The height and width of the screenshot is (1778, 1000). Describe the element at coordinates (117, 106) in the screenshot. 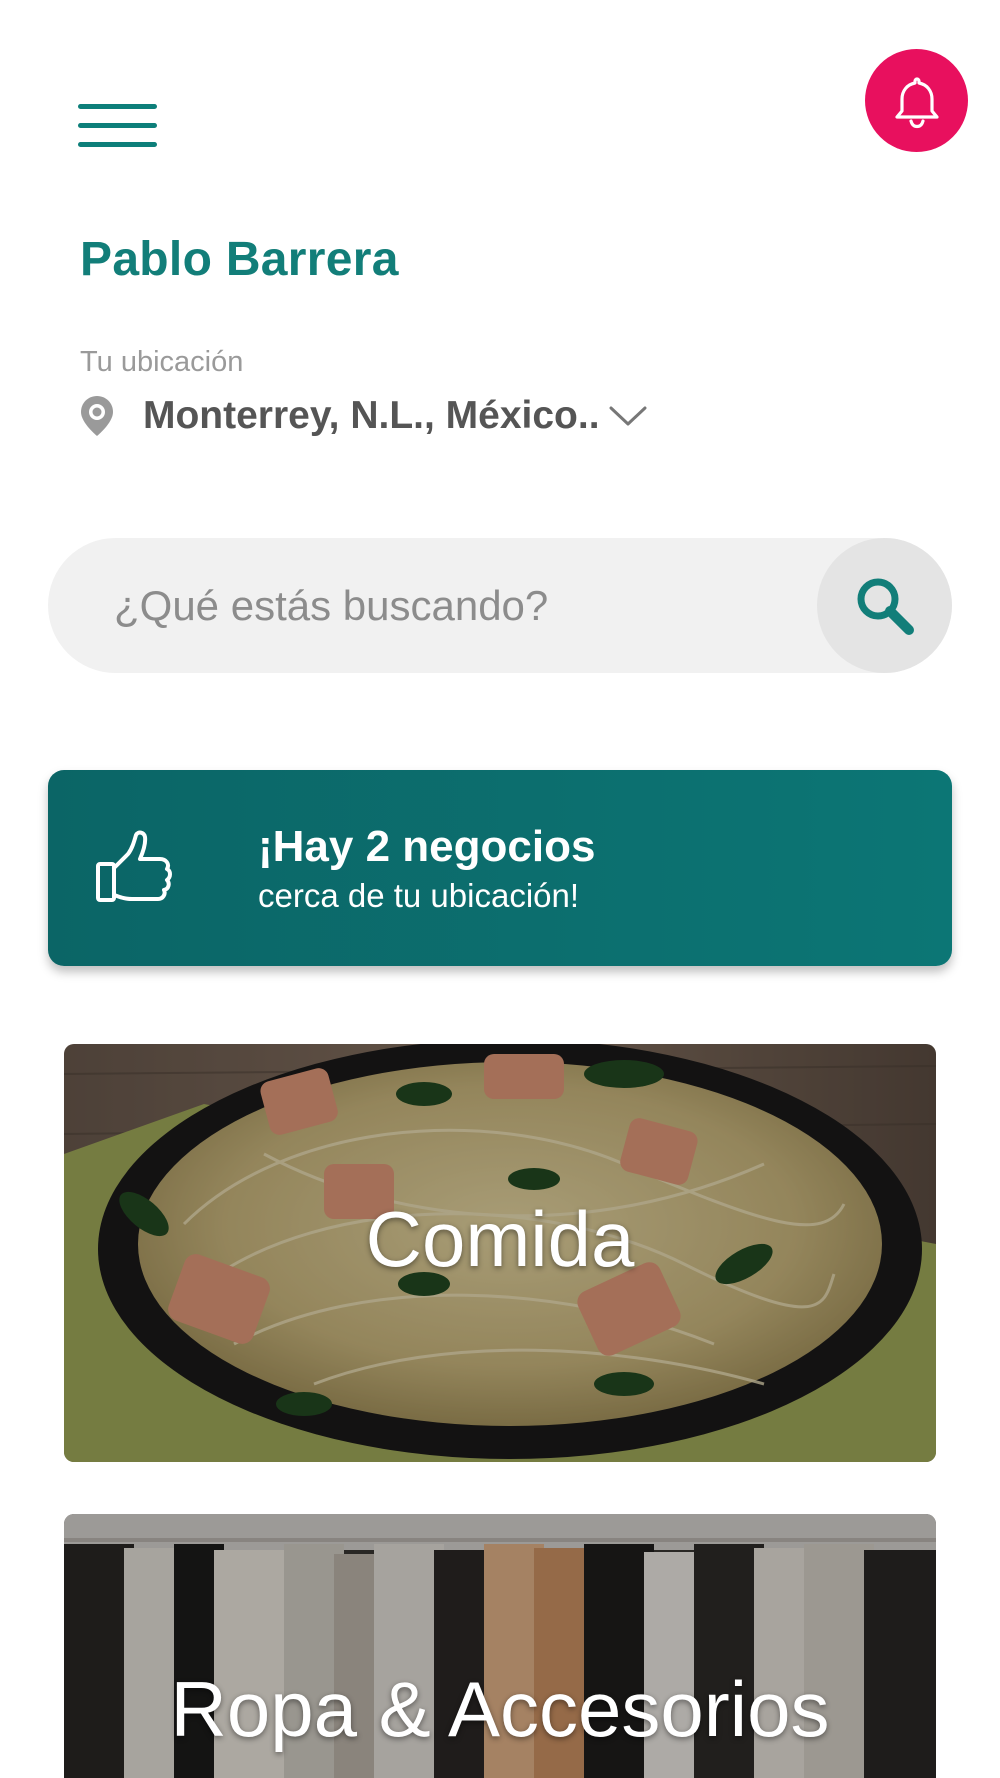

I see `hamburger-menu-icon` at that location.